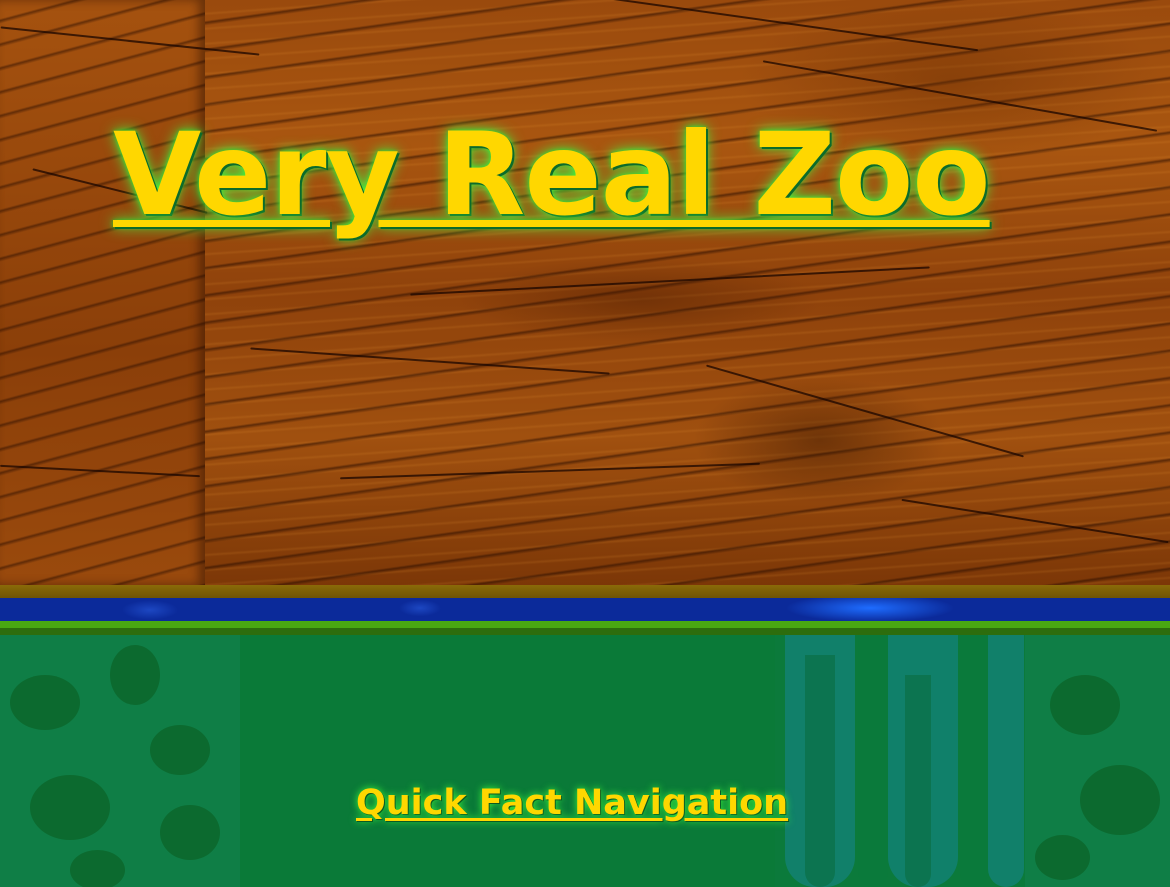 The image size is (1170, 887). I want to click on green-divider-band, so click(585, 628).